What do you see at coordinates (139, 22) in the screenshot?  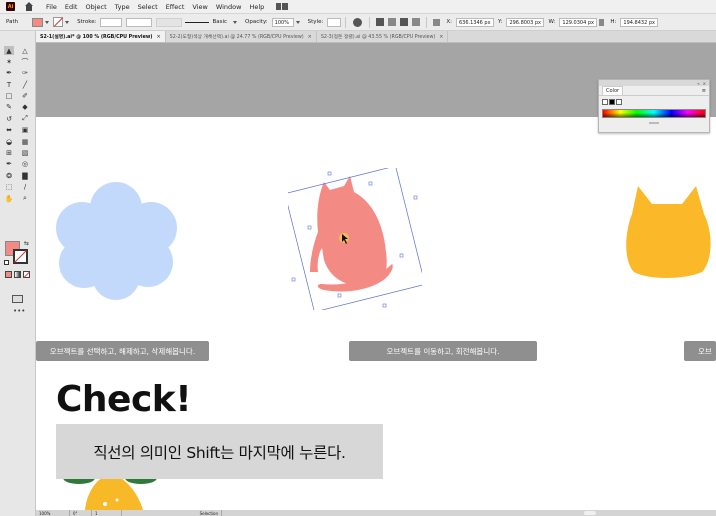 I see `variable-width-dropdown` at bounding box center [139, 22].